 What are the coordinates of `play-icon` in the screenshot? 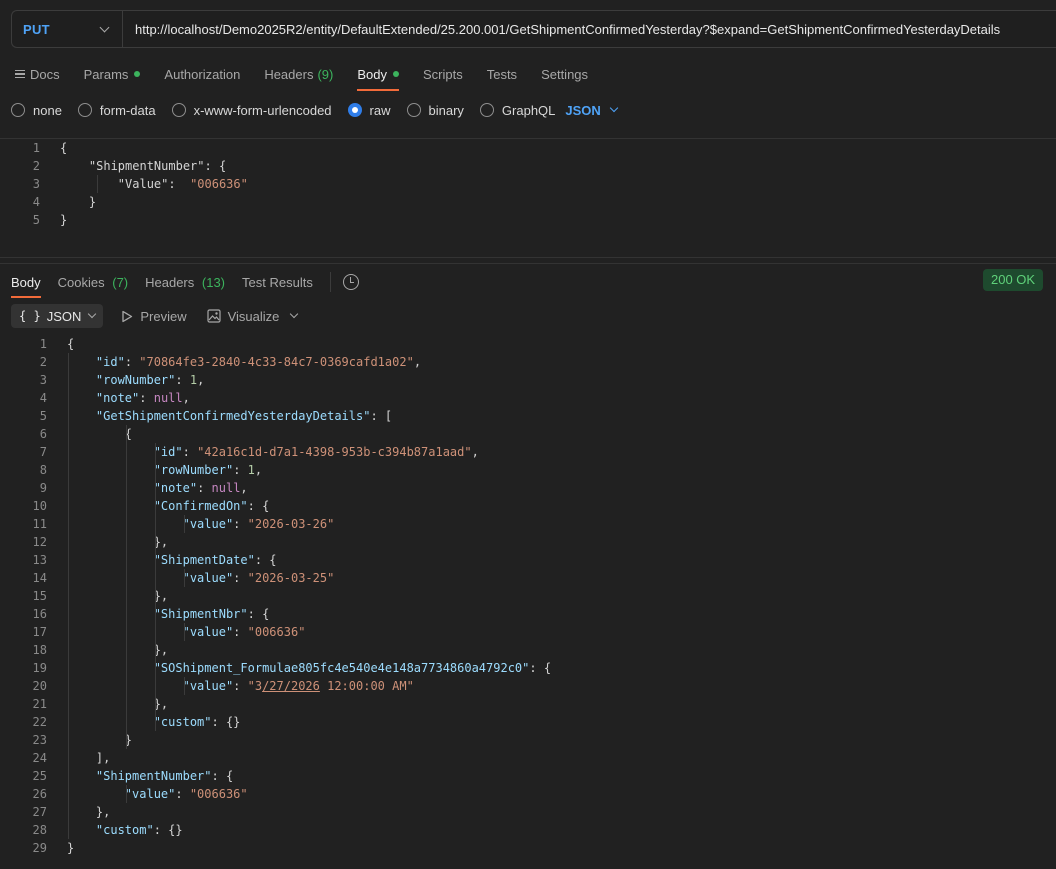 It's located at (127, 316).